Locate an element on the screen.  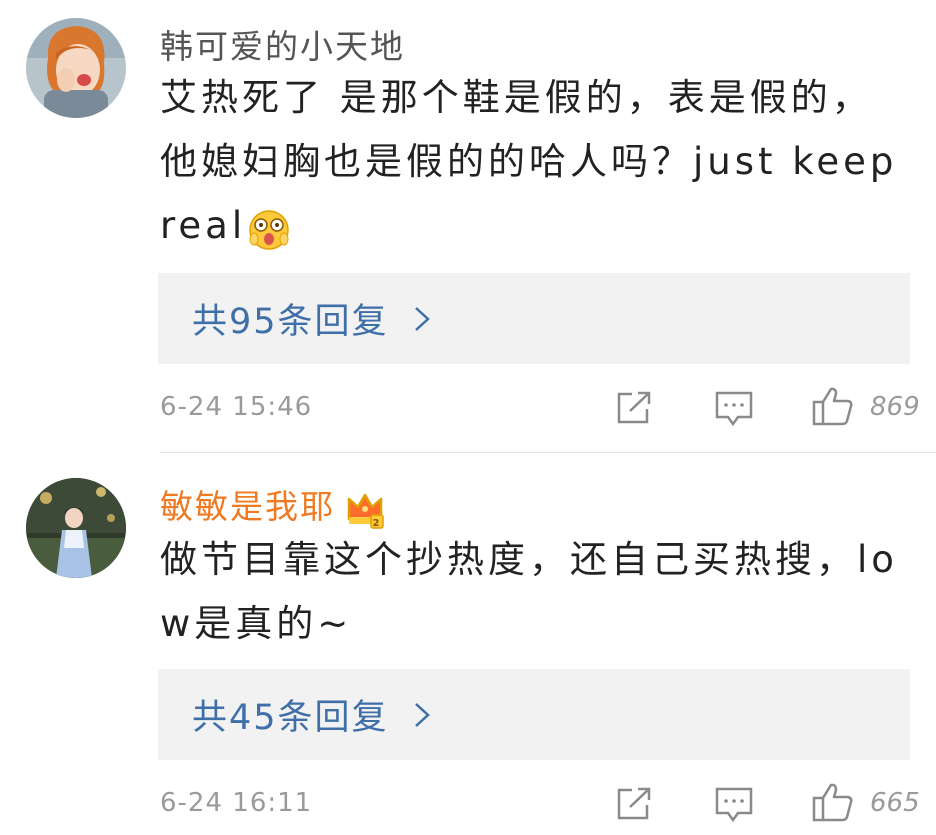
comment-text: 做节目靠这个抄热度，还自己买热搜，low是真的~ is located at coordinates (529, 591).